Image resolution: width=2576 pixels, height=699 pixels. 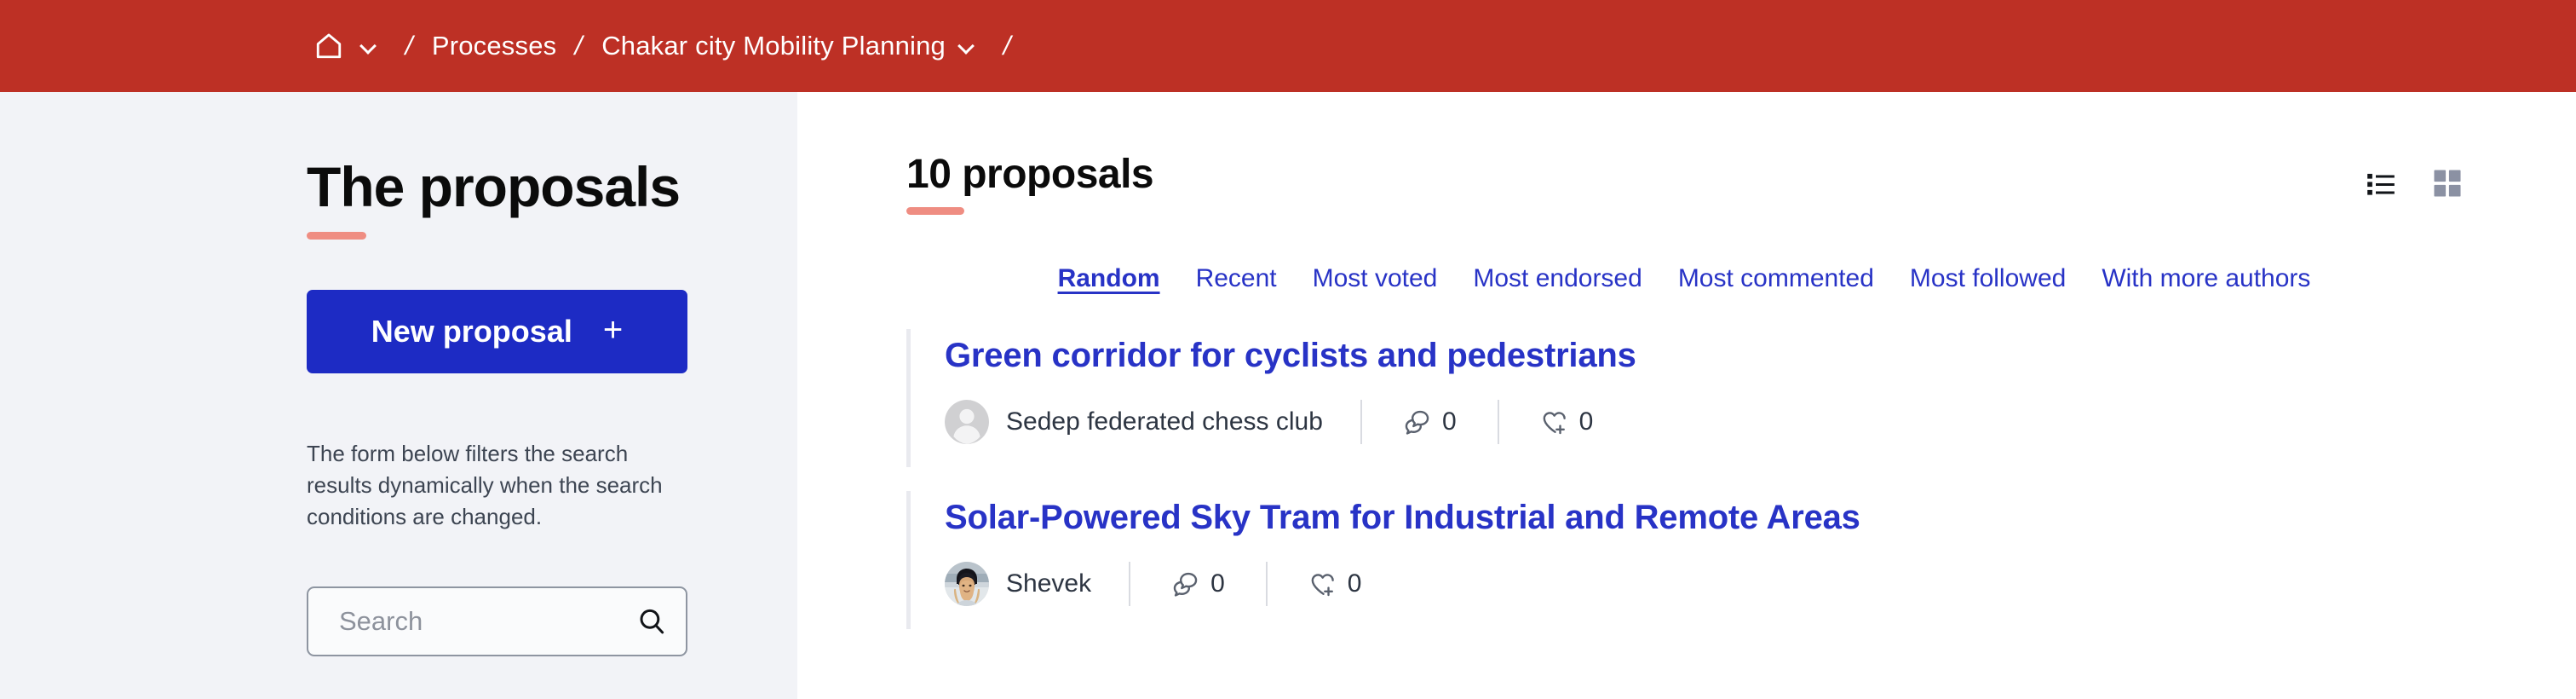 I want to click on order-tab-most-followed: Most followed, so click(x=1988, y=278).